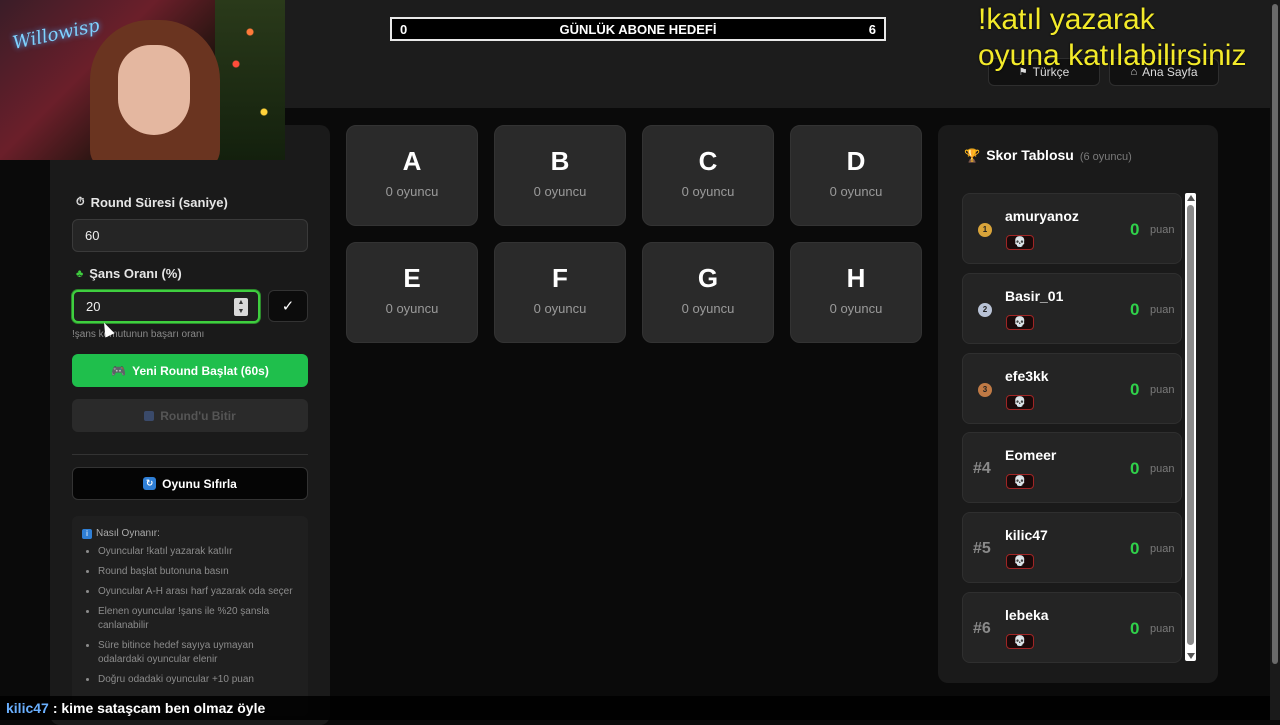 The image size is (1280, 725). I want to click on chance-label: ♣ Şans Oranı (%), so click(129, 273).